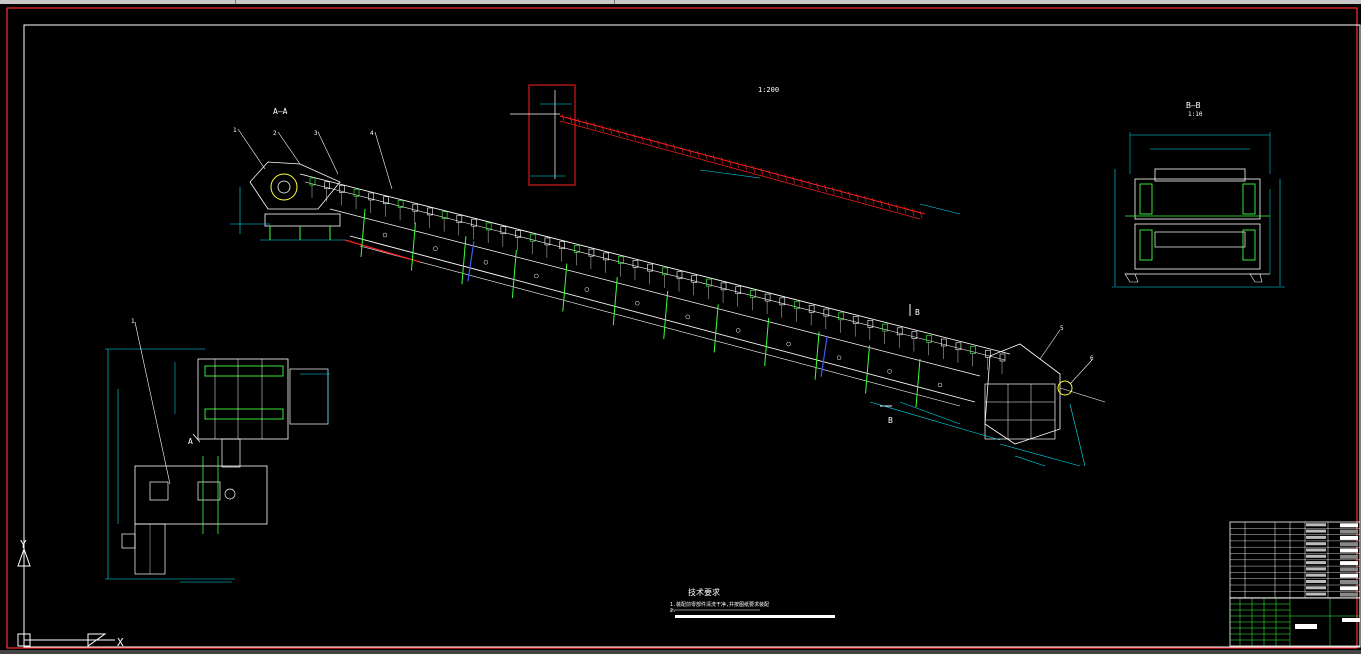 This screenshot has width=1361, height=654. Describe the element at coordinates (1198, 194) in the screenshot. I see `section-bb-view: B—B 1:10` at that location.